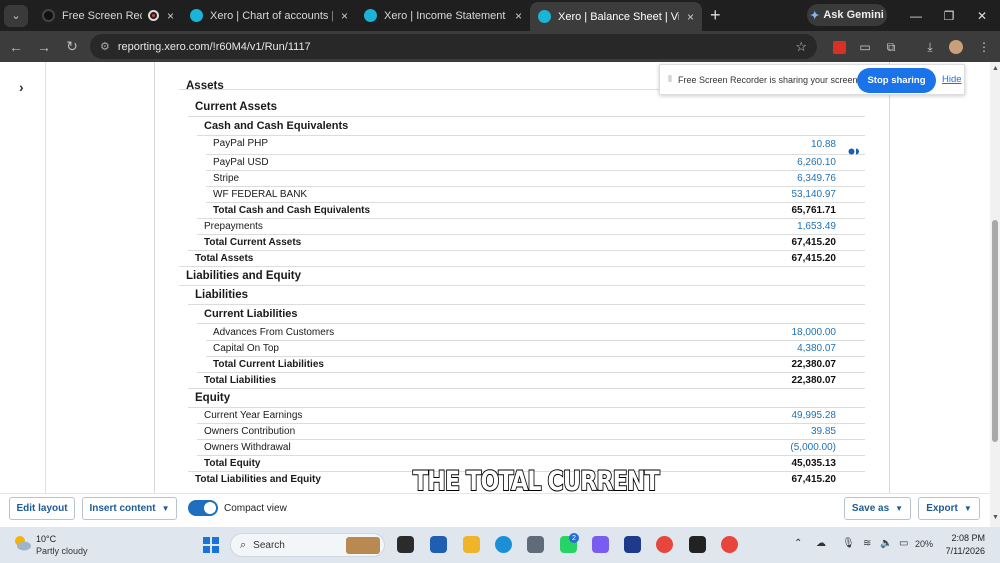 This screenshot has width=1000, height=563. I want to click on amount-stripe: 6,349.76, so click(816, 178).